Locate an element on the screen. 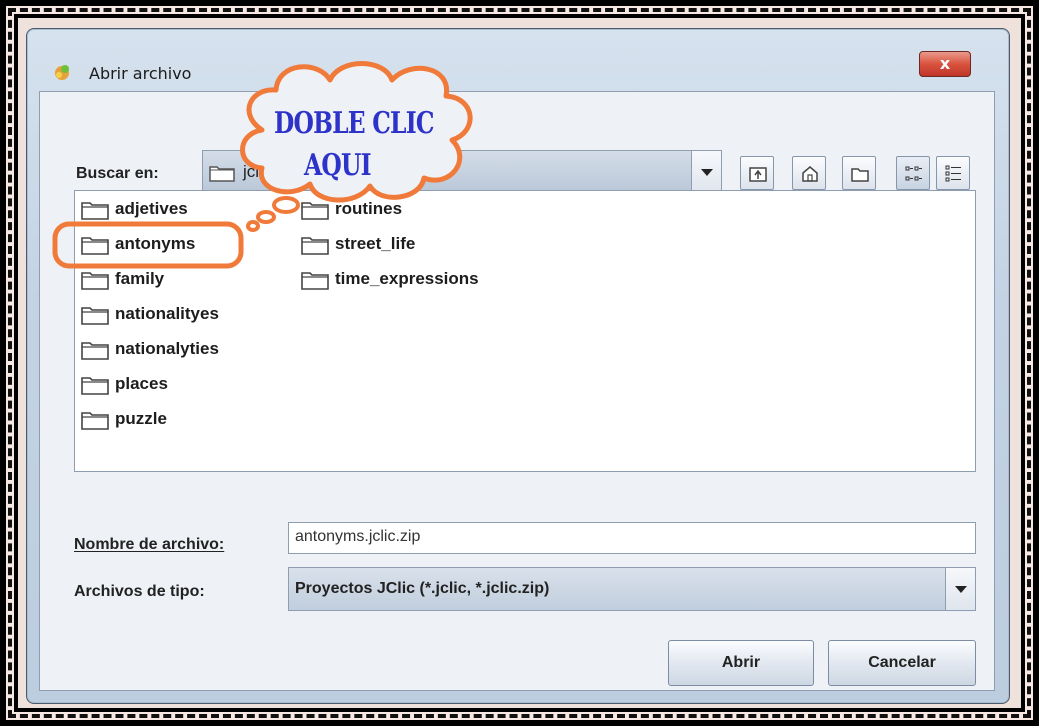 The height and width of the screenshot is (726, 1039). up-folder-button is located at coordinates (757, 173).